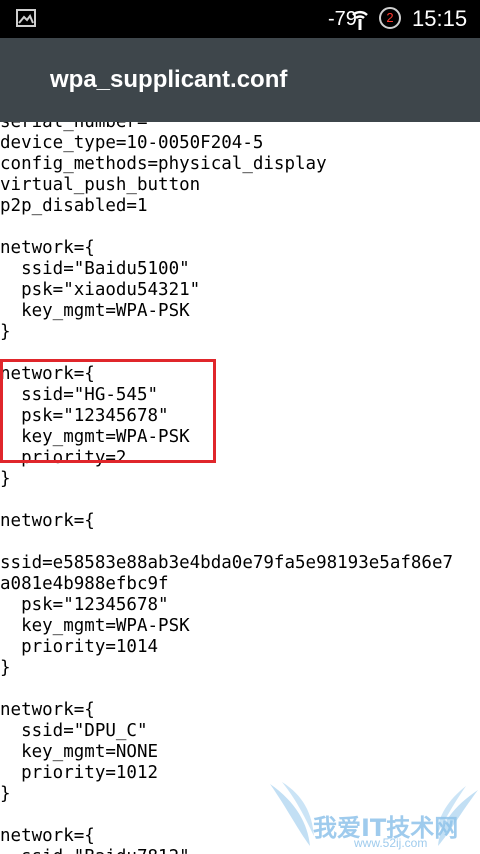  I want to click on wifi-icon, so click(360, 20).